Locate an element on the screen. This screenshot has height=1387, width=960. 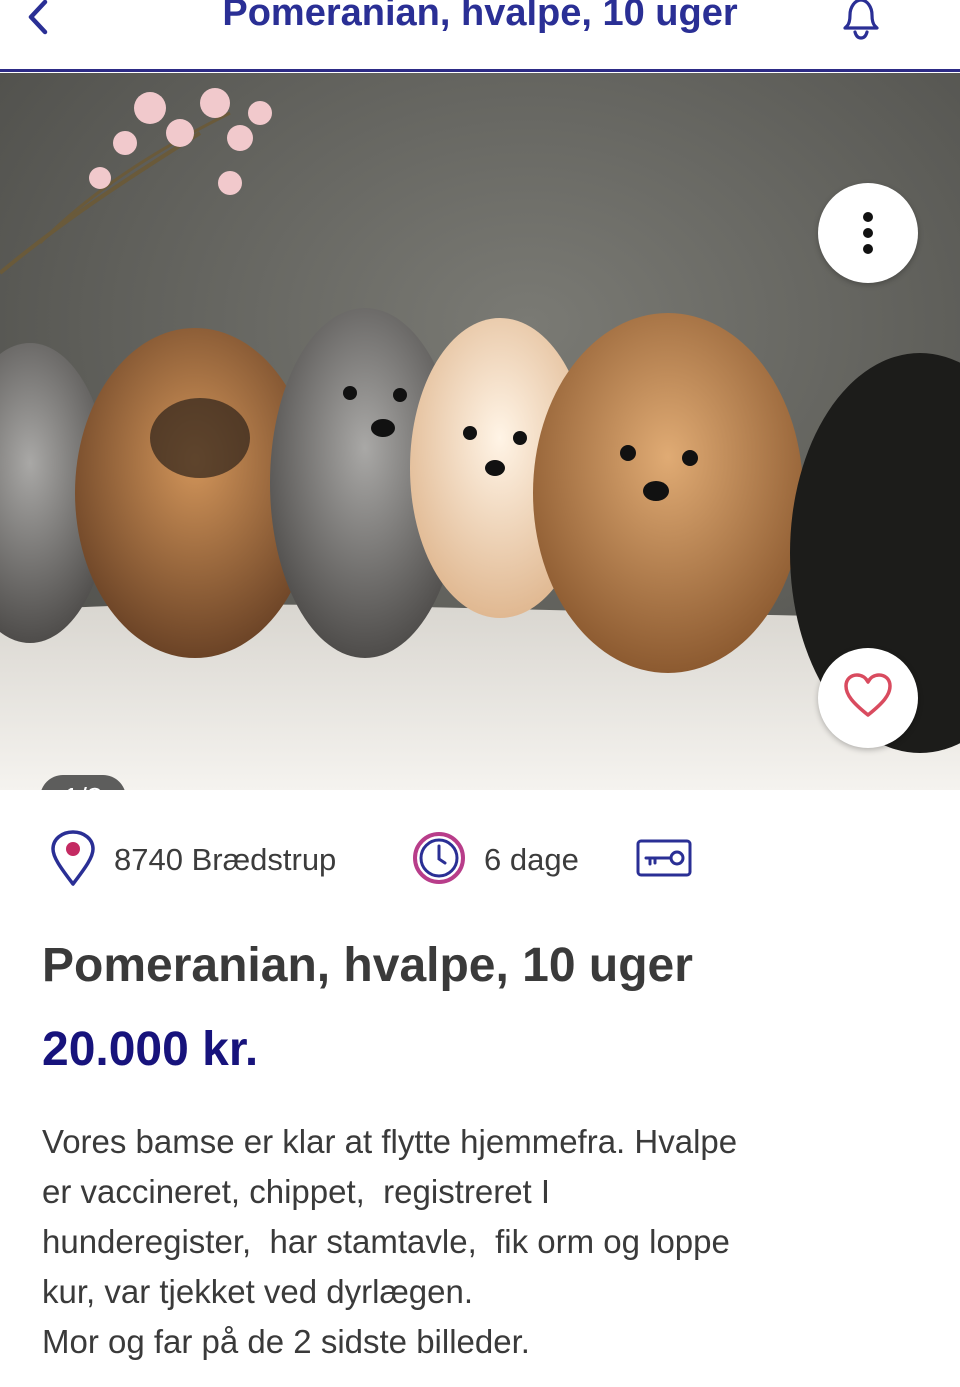
posted-age-text: 6 dage is located at coordinates (531, 859).